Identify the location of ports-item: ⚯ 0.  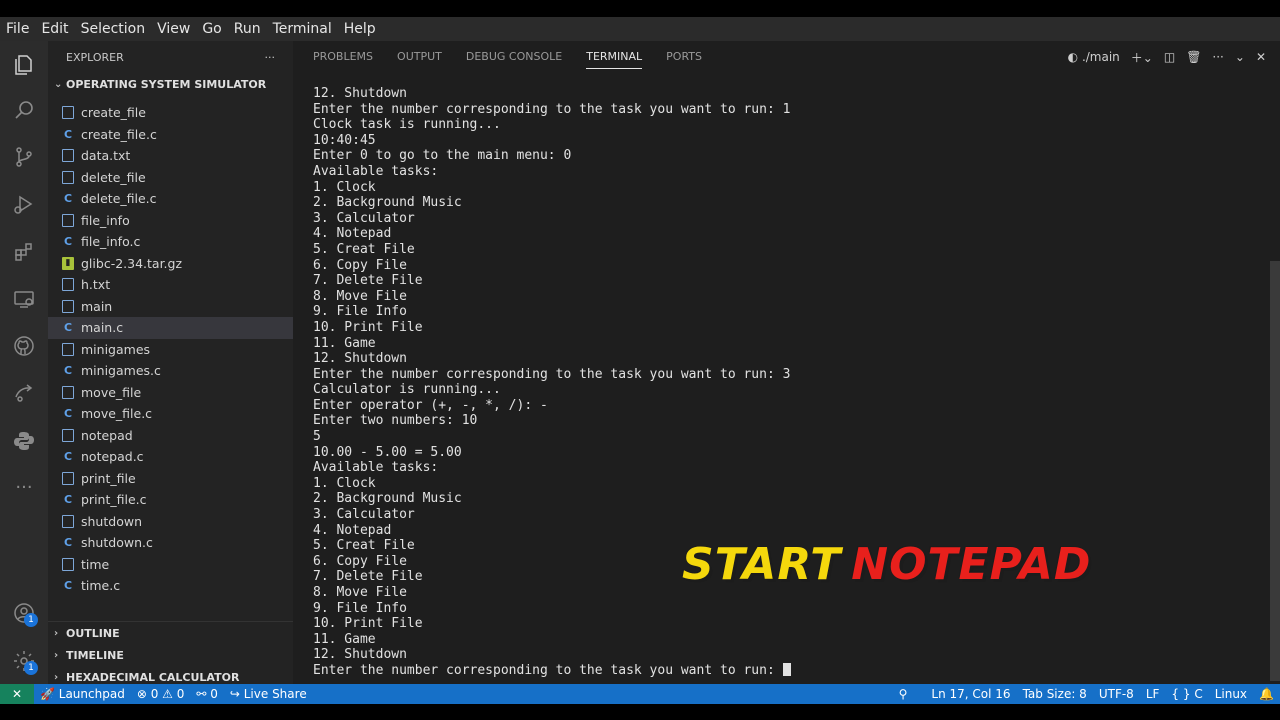
(207, 694).